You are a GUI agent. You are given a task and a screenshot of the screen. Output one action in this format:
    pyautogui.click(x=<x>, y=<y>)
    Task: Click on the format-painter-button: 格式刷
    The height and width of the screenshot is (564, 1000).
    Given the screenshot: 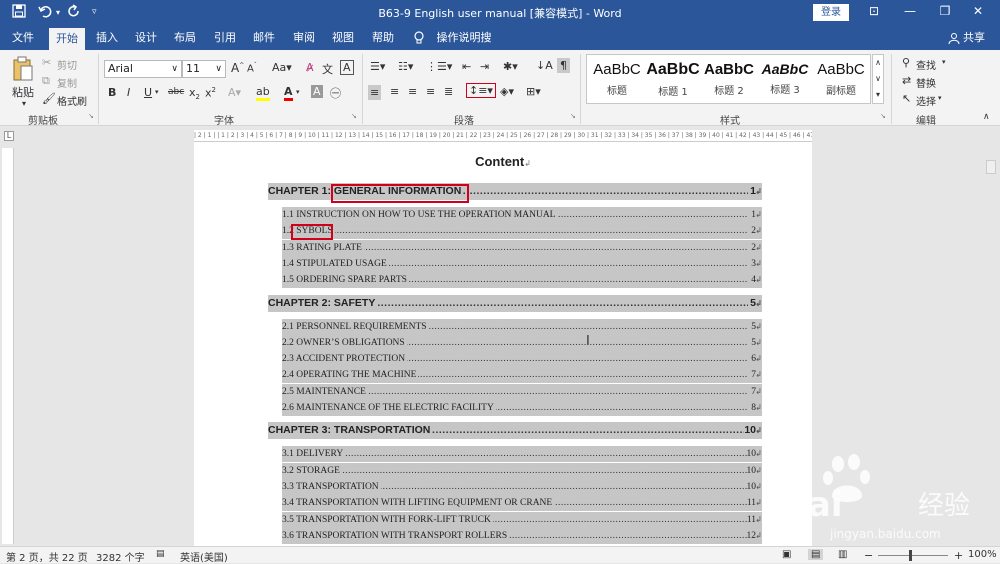 What is the action you would take?
    pyautogui.click(x=72, y=100)
    